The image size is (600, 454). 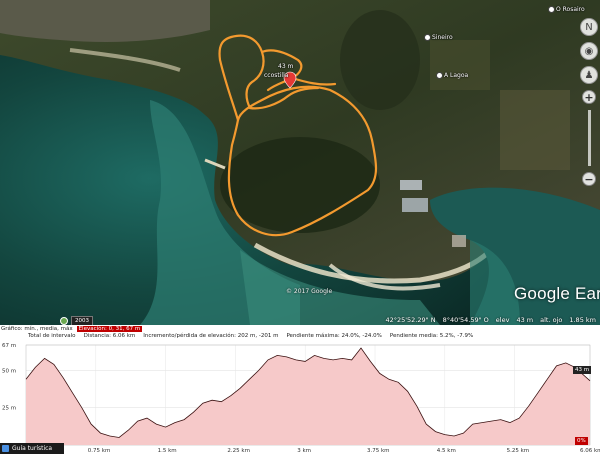 What do you see at coordinates (9, 371) in the screenshot?
I see `y-tick-label: 50 m` at bounding box center [9, 371].